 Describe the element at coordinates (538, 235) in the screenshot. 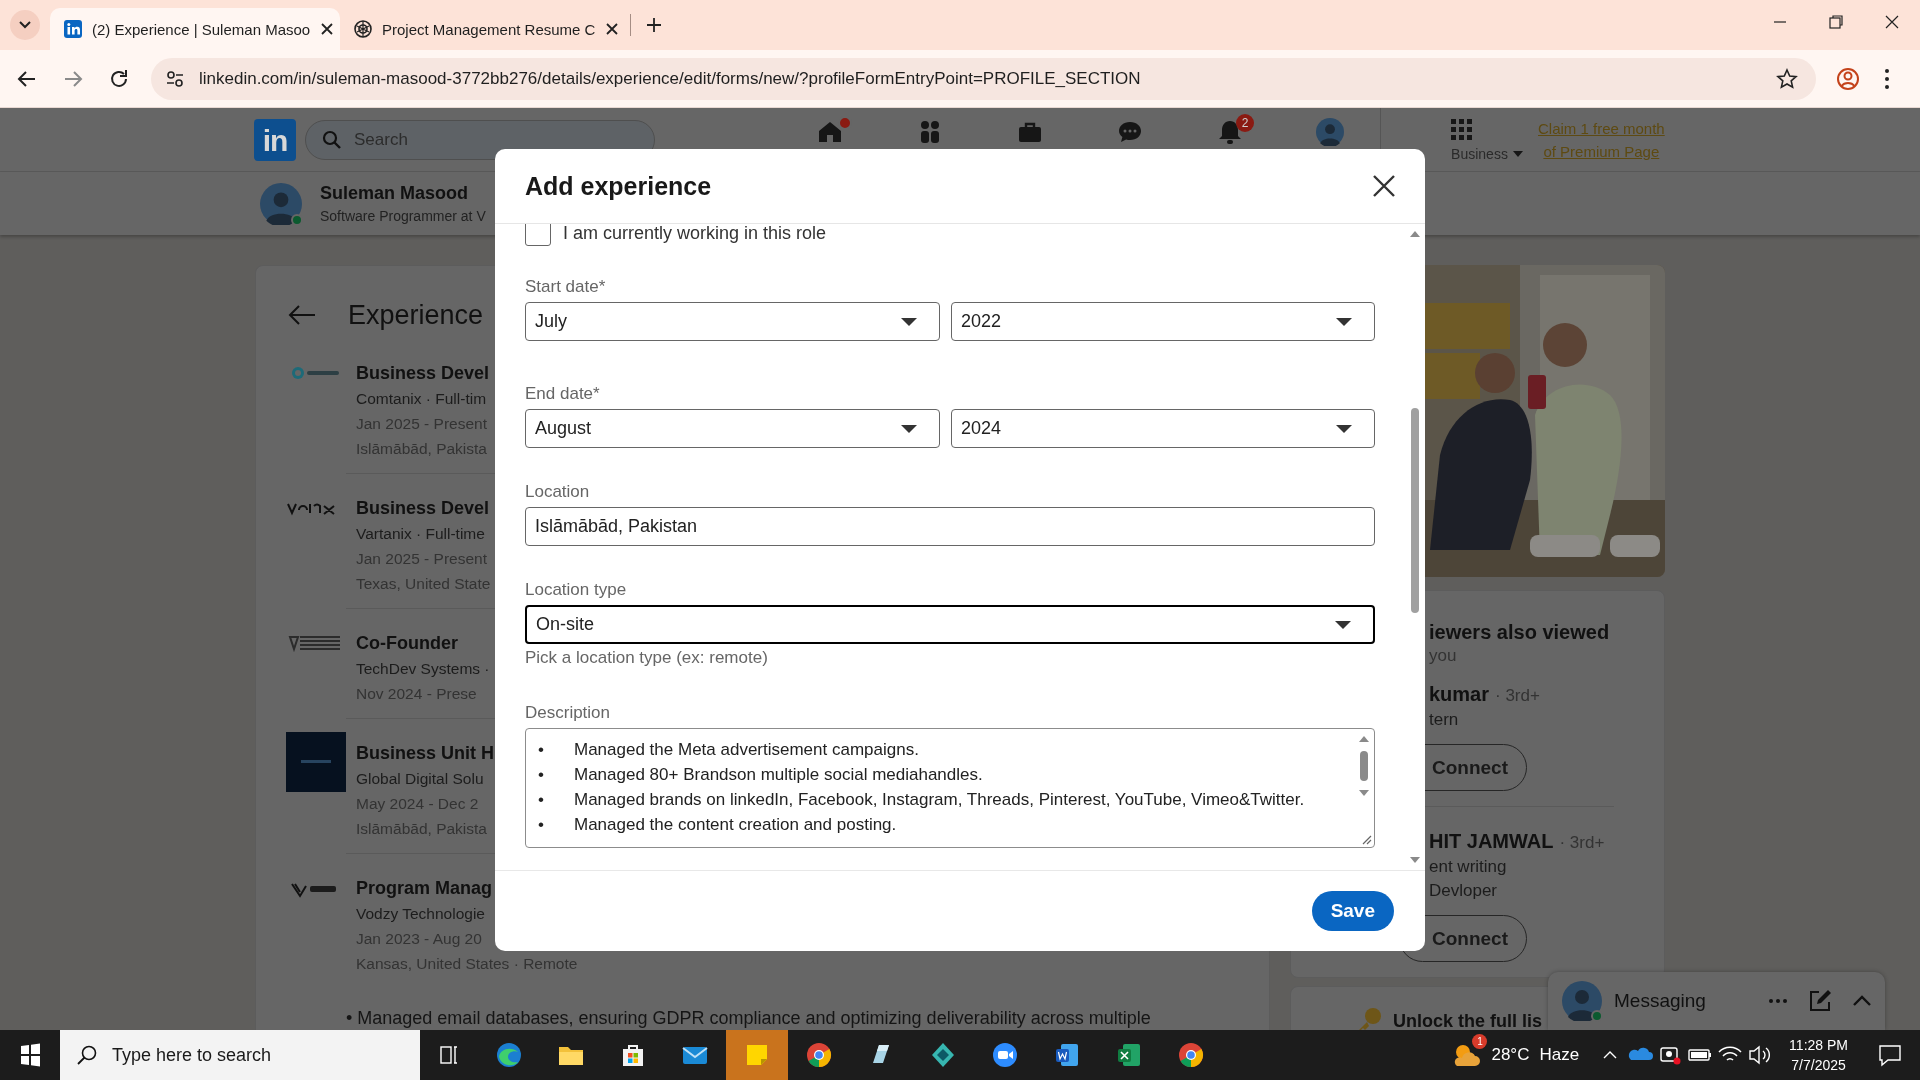

I see `checkbox` at that location.